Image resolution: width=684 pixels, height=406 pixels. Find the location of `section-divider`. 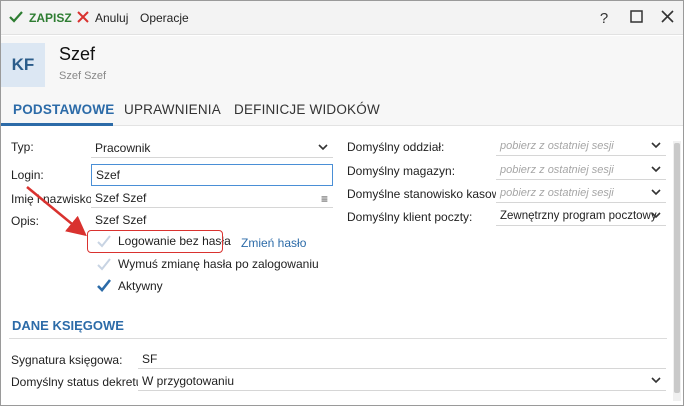

section-divider is located at coordinates (338, 338).